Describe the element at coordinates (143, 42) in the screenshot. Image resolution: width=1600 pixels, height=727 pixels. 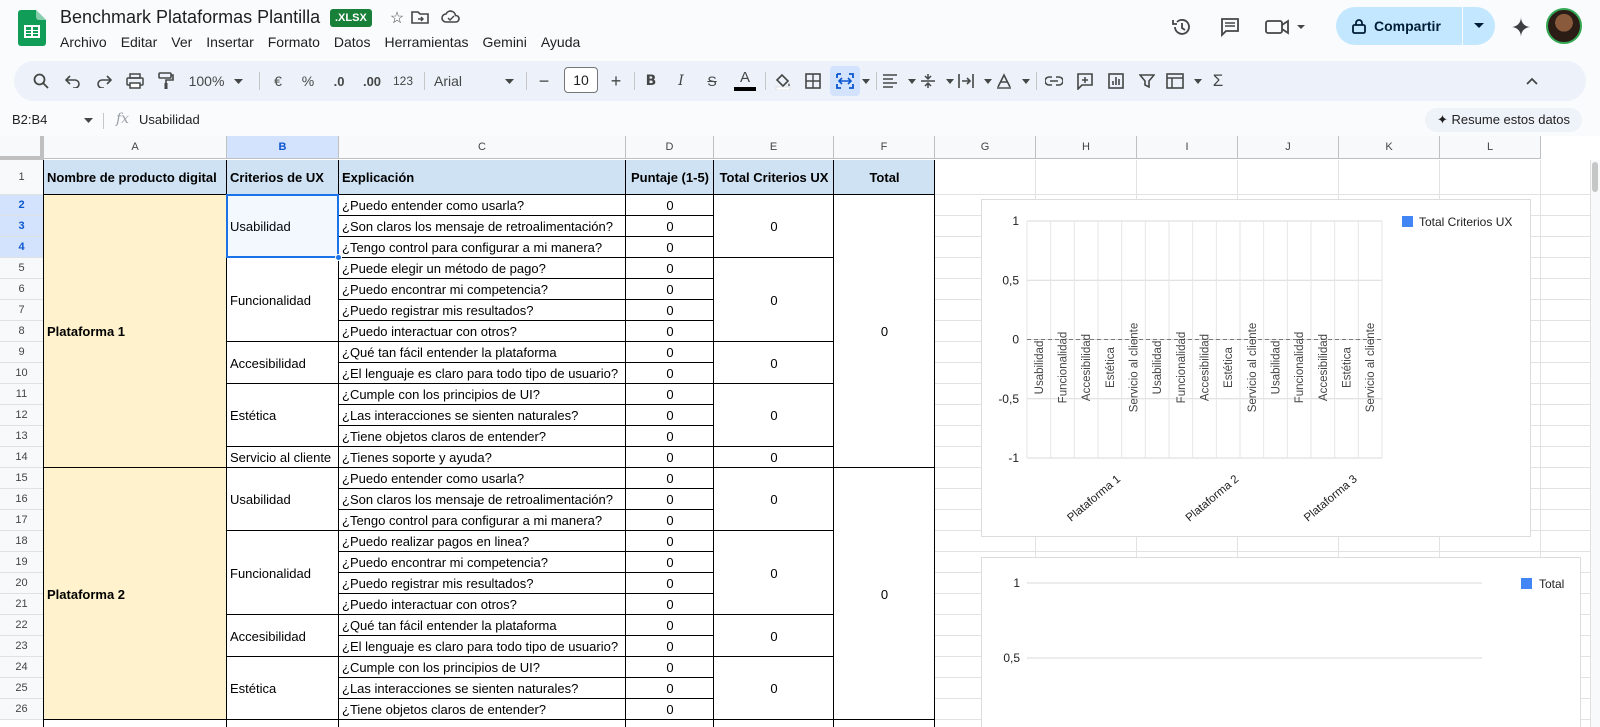
I see `menu-editar: Editar` at that location.